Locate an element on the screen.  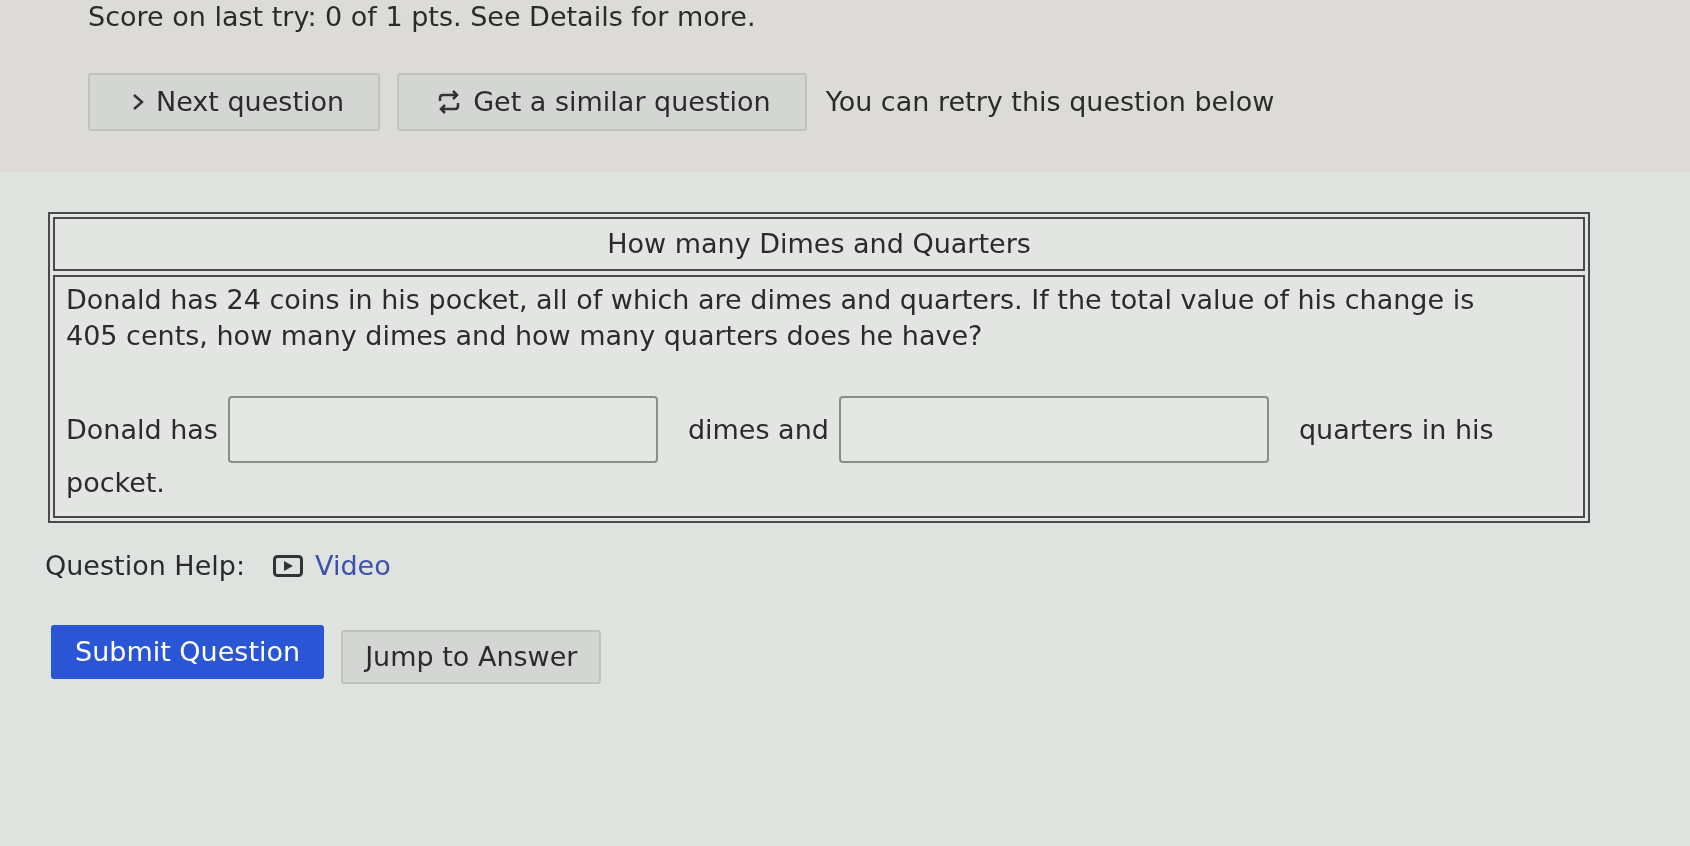
repeat-arrows-icon is located at coordinates (449, 102).